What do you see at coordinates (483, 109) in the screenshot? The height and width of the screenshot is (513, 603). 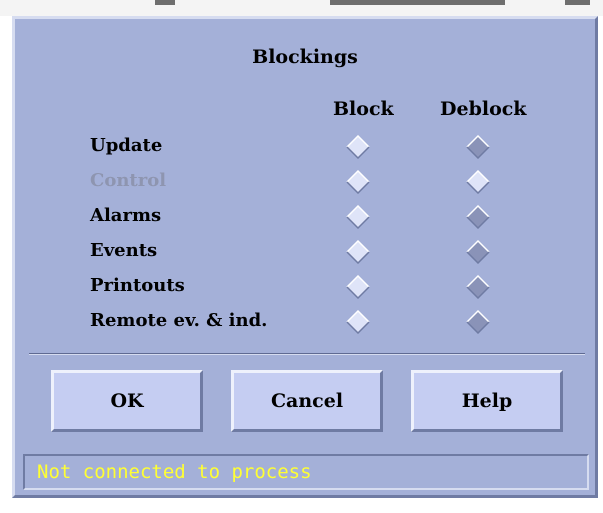 I see `column-header-deblock: Deblock` at bounding box center [483, 109].